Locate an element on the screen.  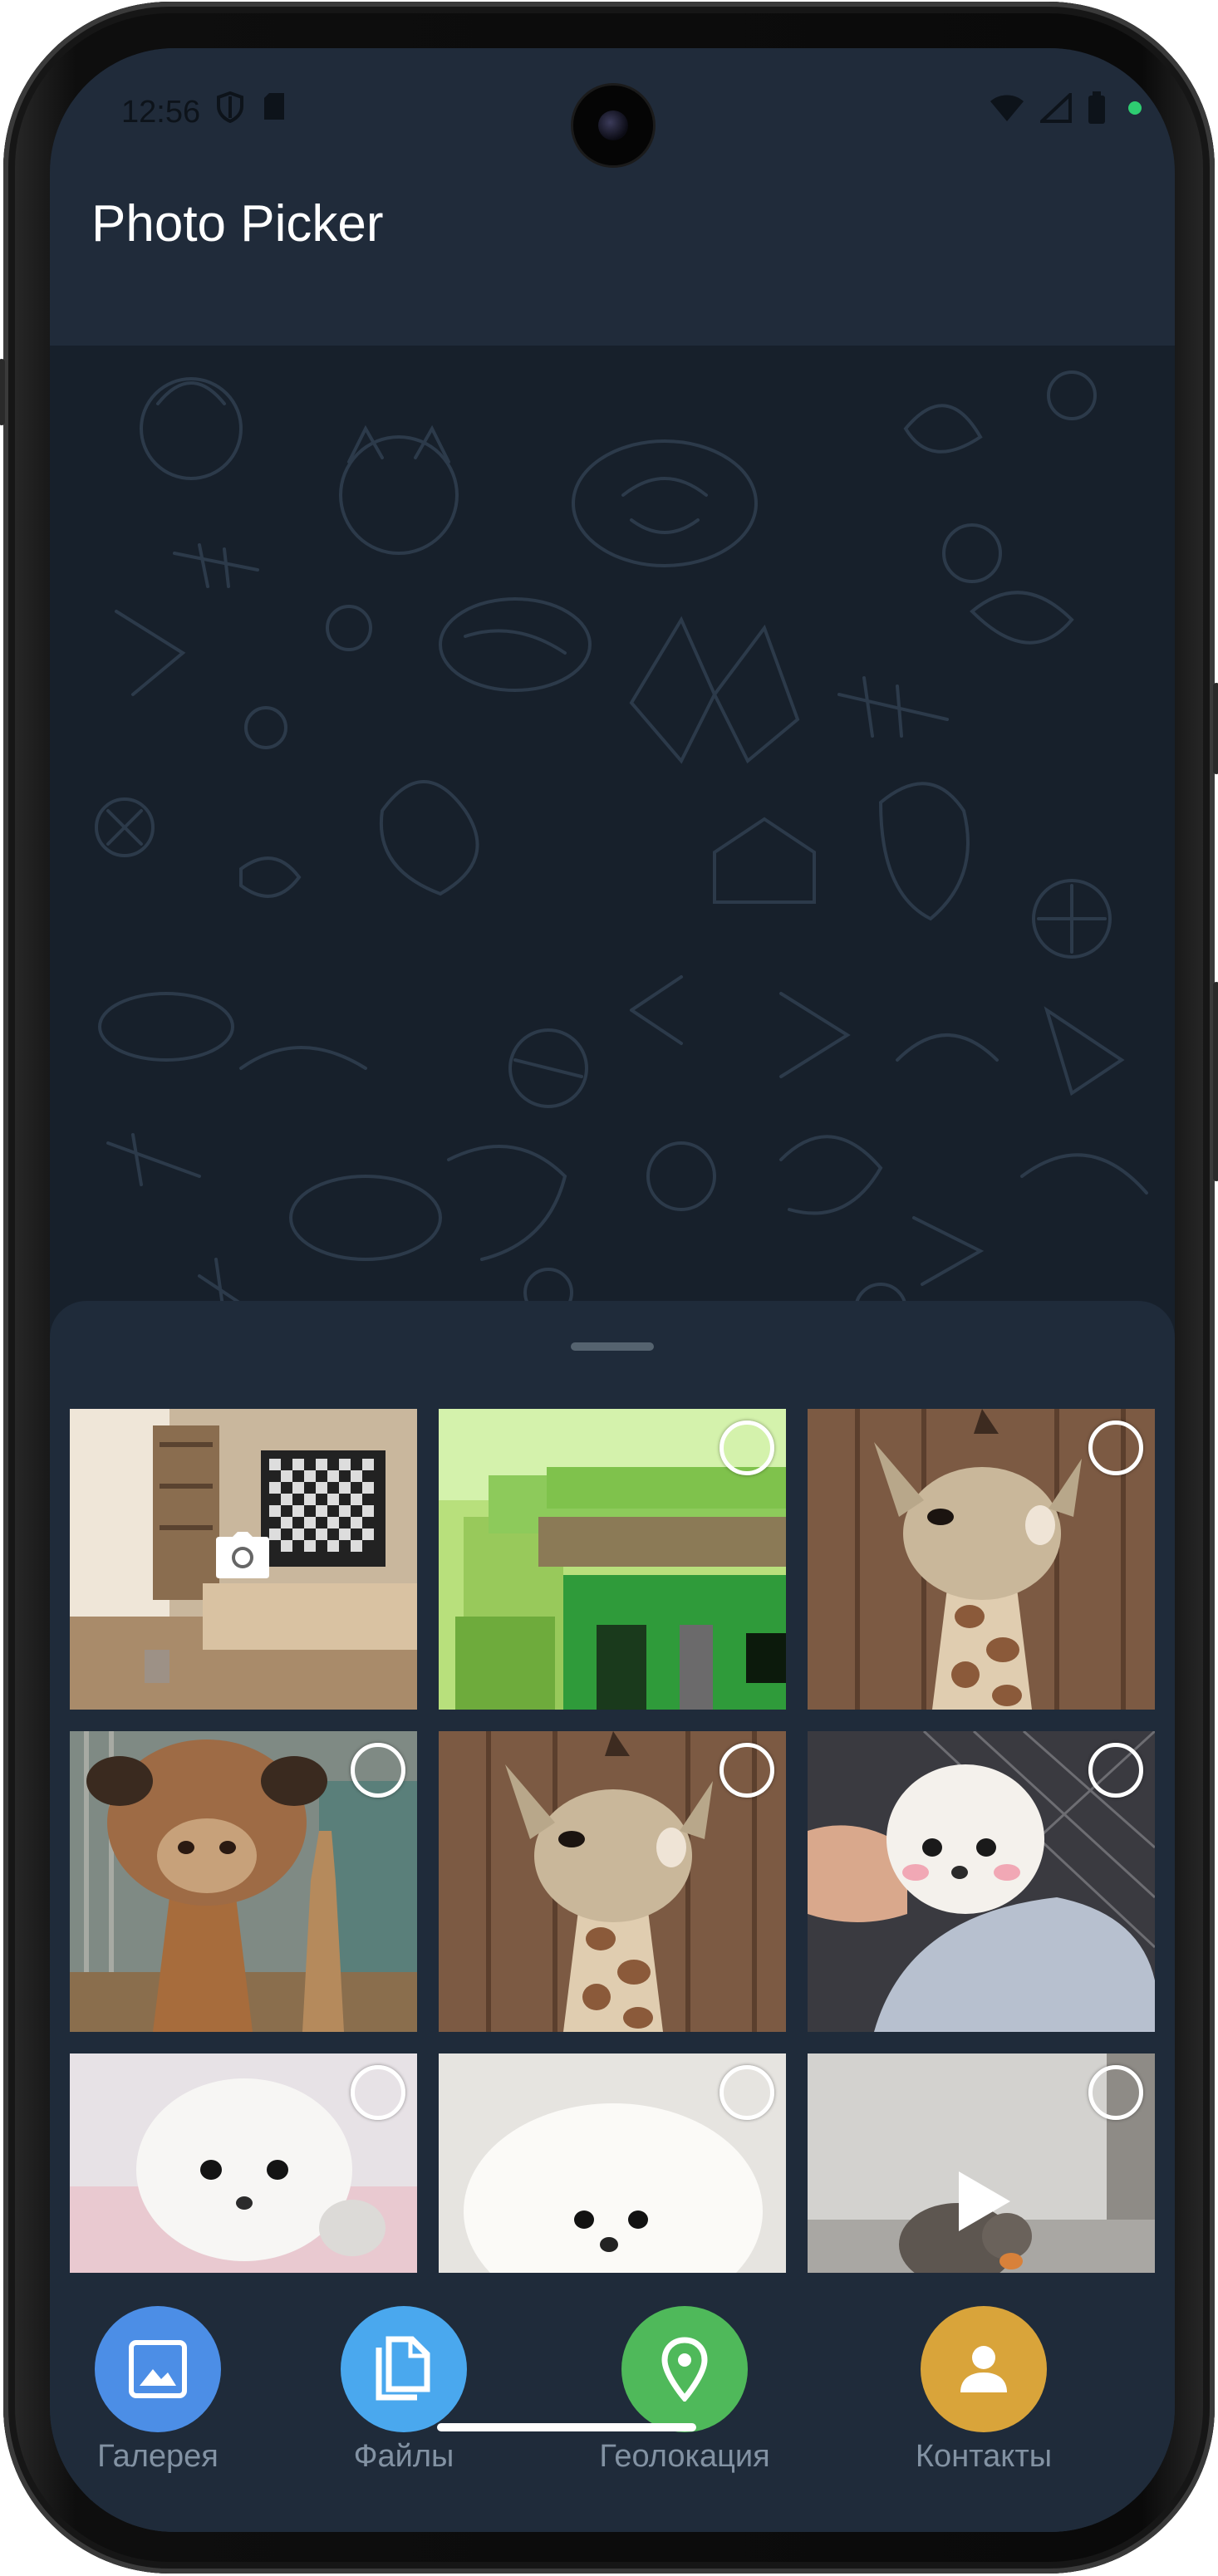
attachment-type-bar: Галерея Файлы Геолокация Контакты is located at coordinates (612, 2419).